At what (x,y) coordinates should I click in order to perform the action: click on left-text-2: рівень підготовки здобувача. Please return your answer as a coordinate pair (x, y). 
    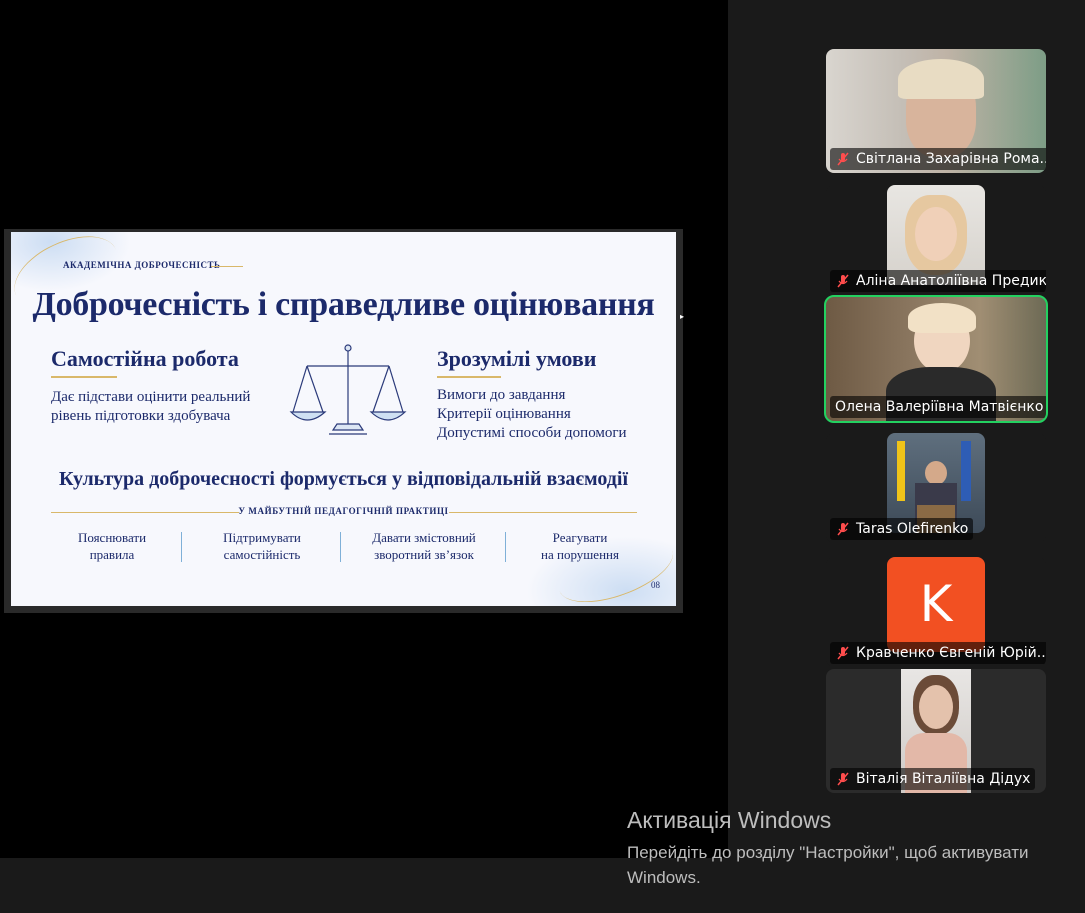
    Looking at the image, I should click on (141, 416).